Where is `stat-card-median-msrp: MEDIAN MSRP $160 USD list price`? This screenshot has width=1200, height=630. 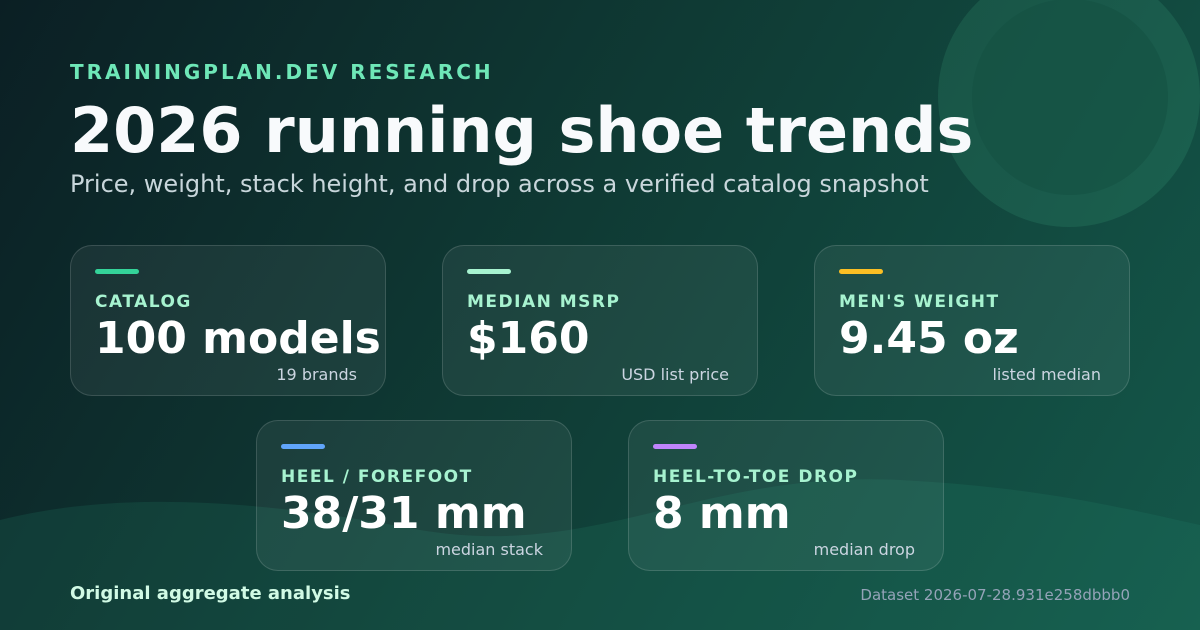 stat-card-median-msrp: MEDIAN MSRP $160 USD list price is located at coordinates (600, 320).